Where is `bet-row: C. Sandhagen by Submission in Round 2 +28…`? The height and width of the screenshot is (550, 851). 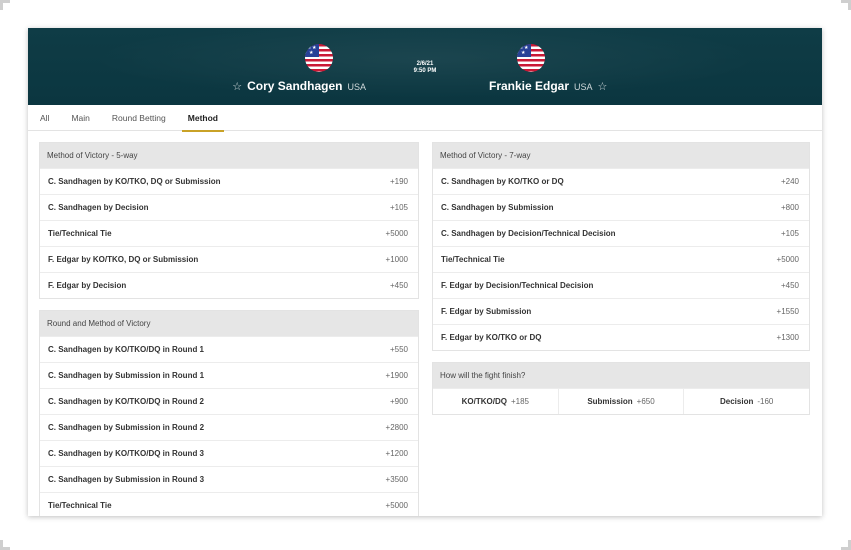 bet-row: C. Sandhagen by Submission in Round 2 +28… is located at coordinates (229, 427).